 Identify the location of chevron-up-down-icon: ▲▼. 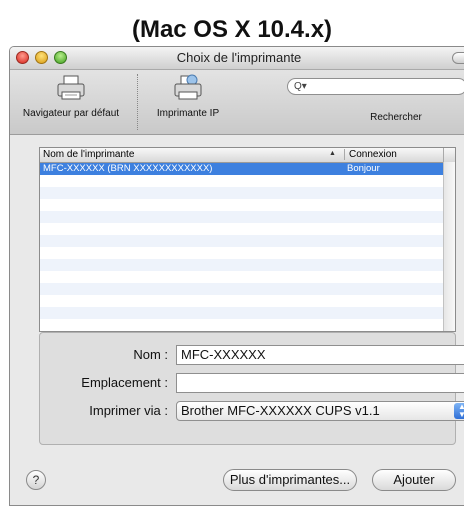
(459, 411).